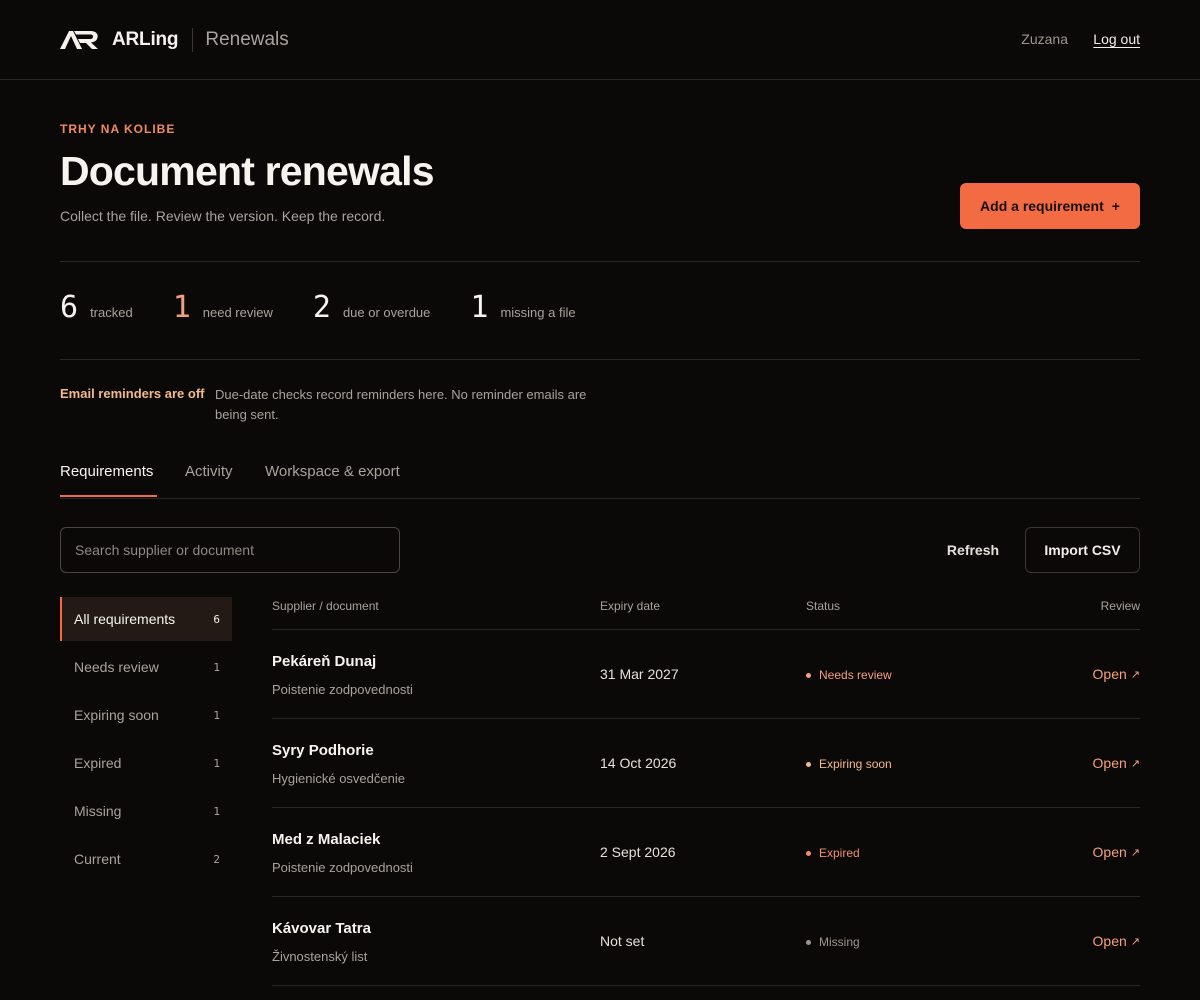  Describe the element at coordinates (600, 40) in the screenshot. I see `top-bar: ARLing Renewals Zuzana Log out` at that location.